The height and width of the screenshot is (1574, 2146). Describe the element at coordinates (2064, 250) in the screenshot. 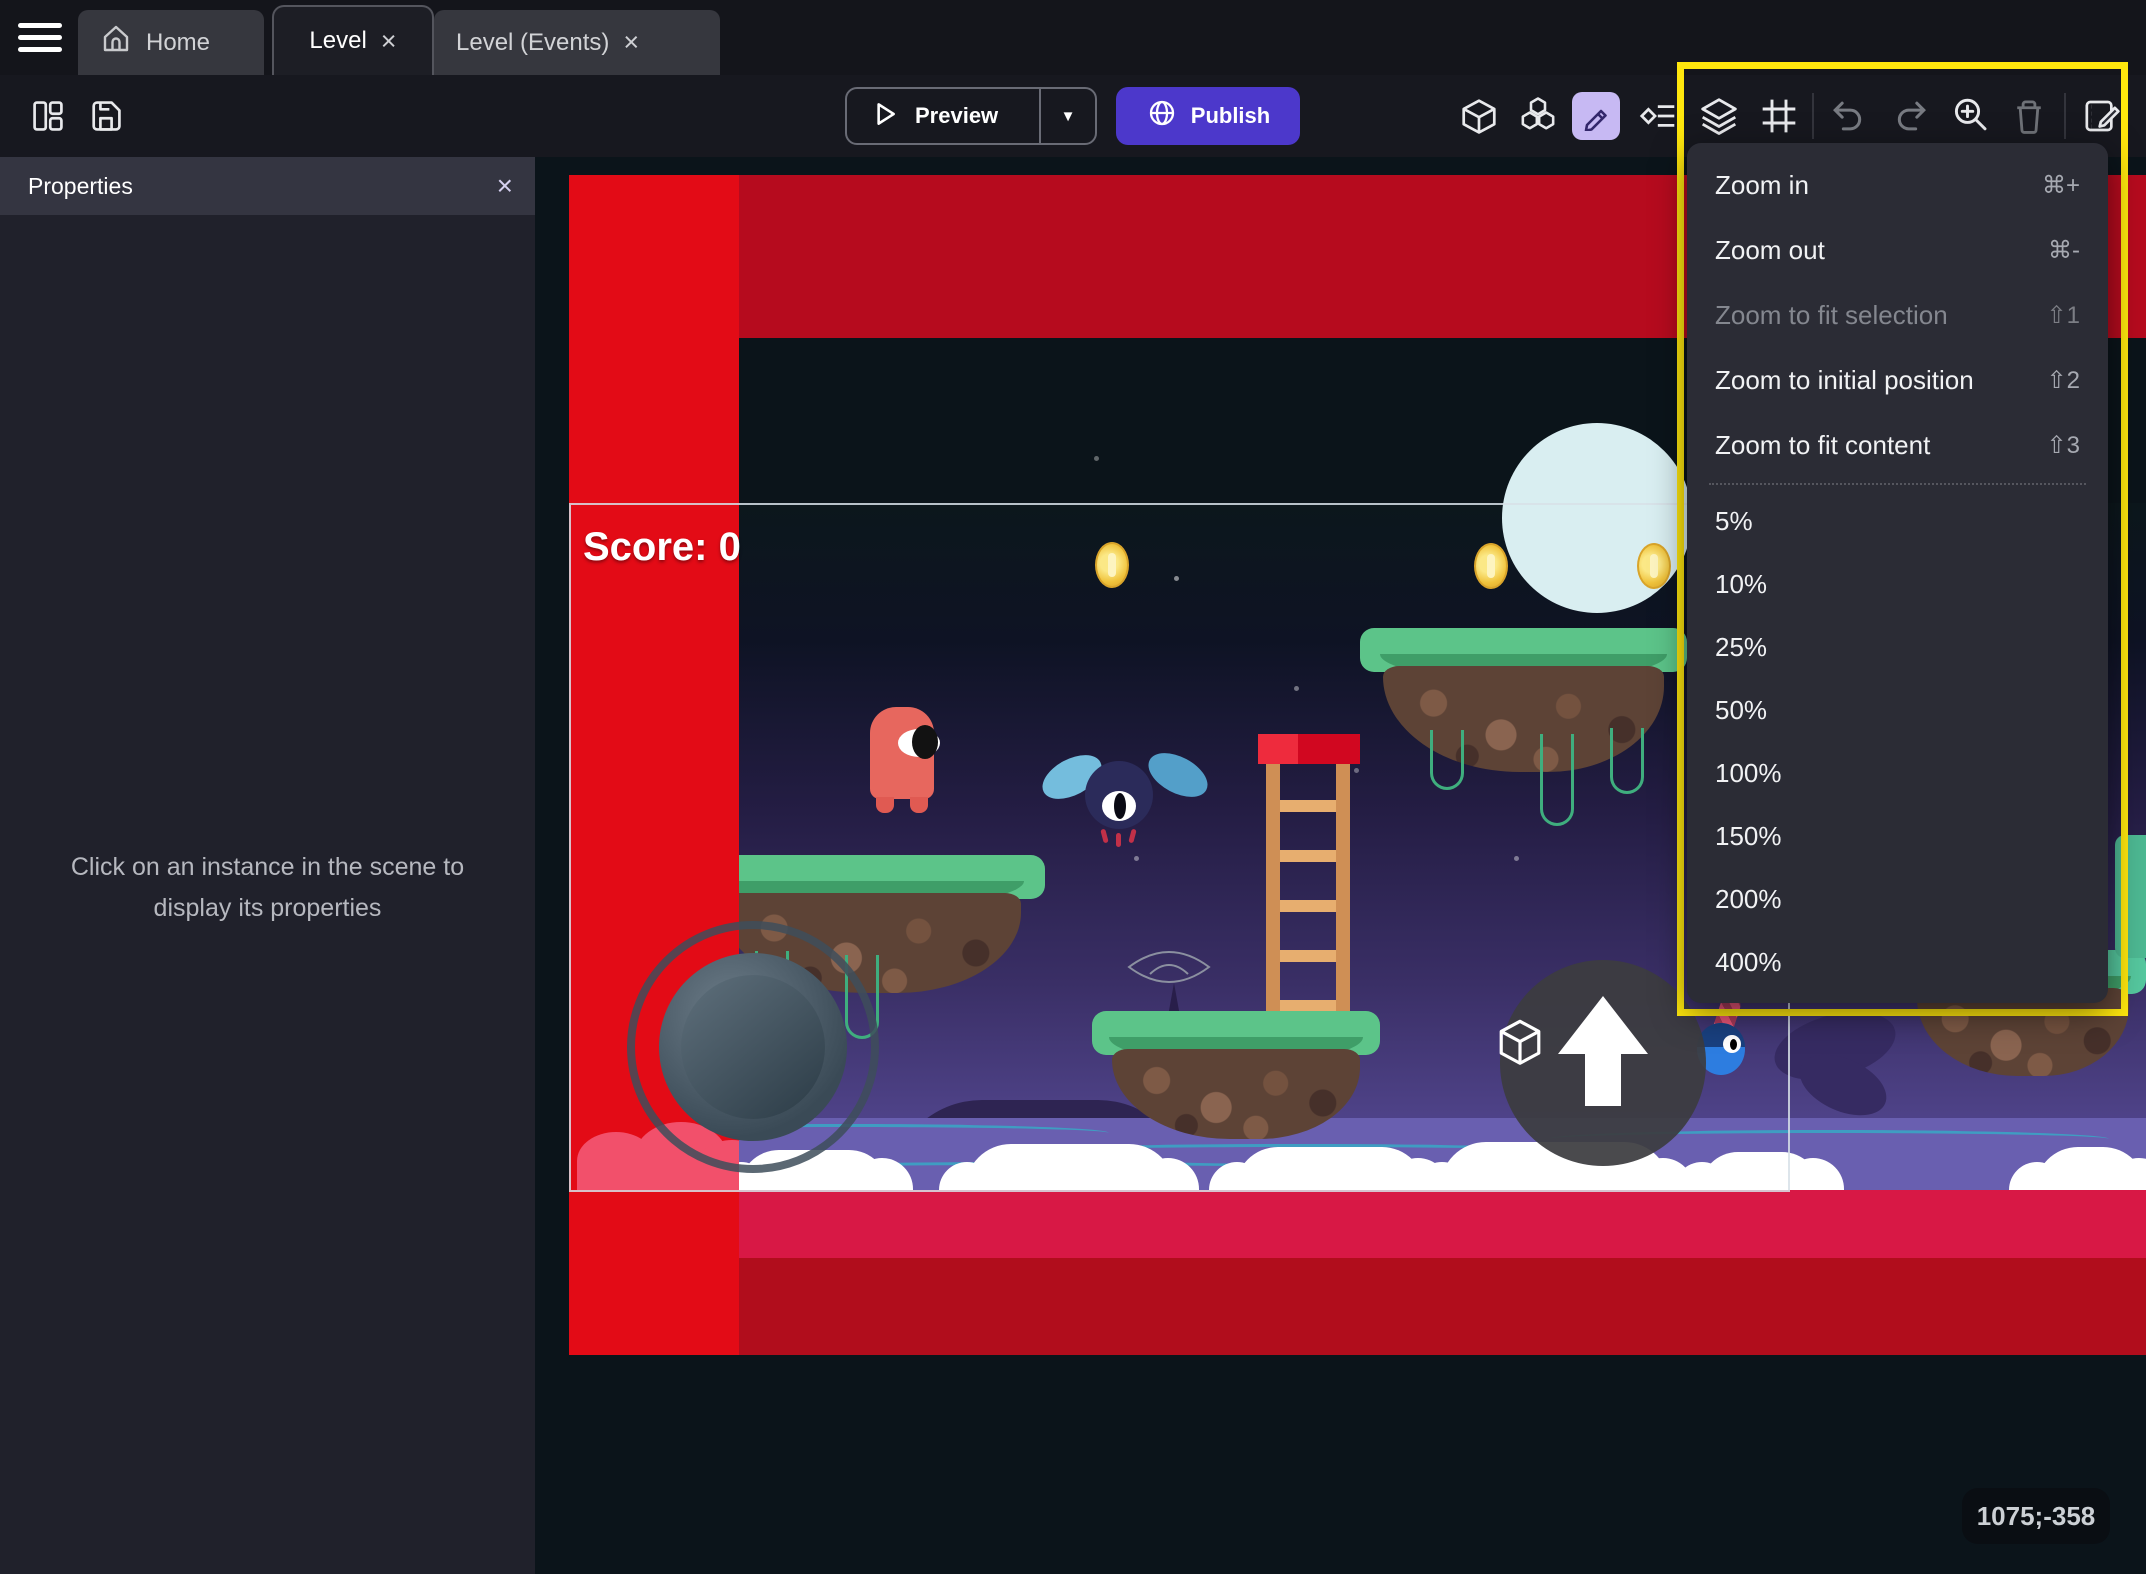

I see `menu-item-shortcut: ⌘-` at that location.